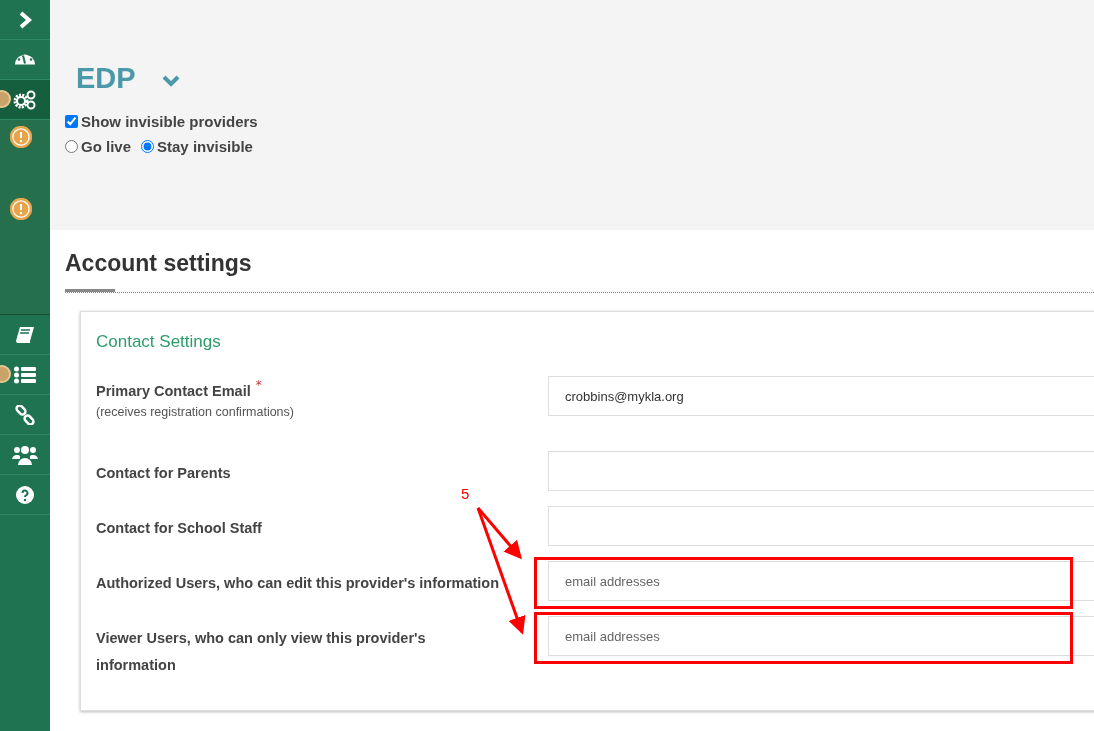  I want to click on input-field: crobbins@mykla.org, so click(821, 396).